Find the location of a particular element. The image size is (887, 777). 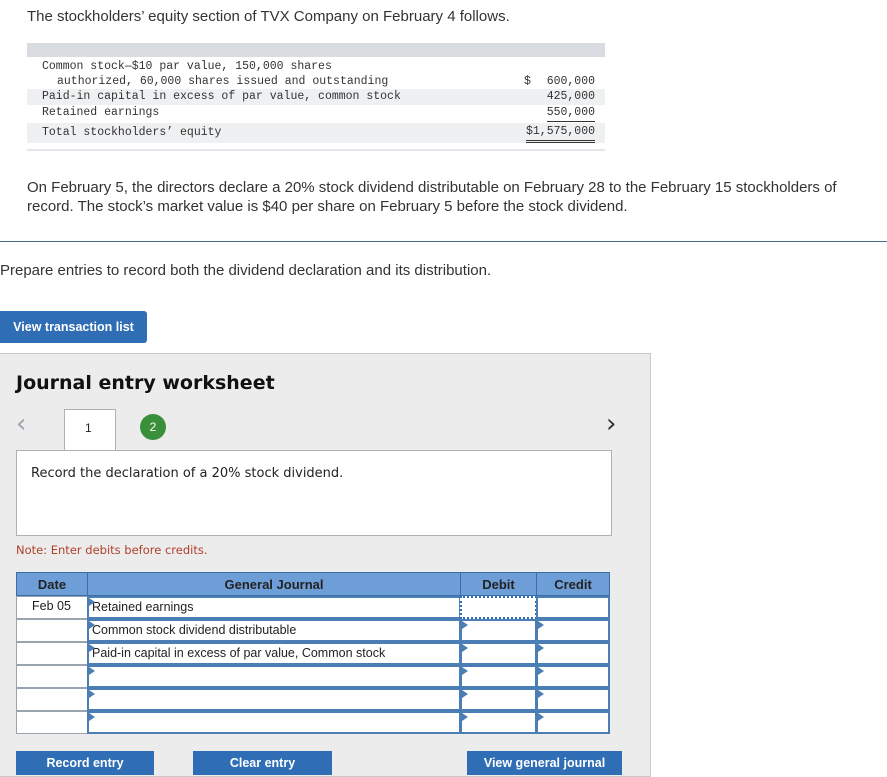

chevron-left-icon: ‹ is located at coordinates (21, 424).